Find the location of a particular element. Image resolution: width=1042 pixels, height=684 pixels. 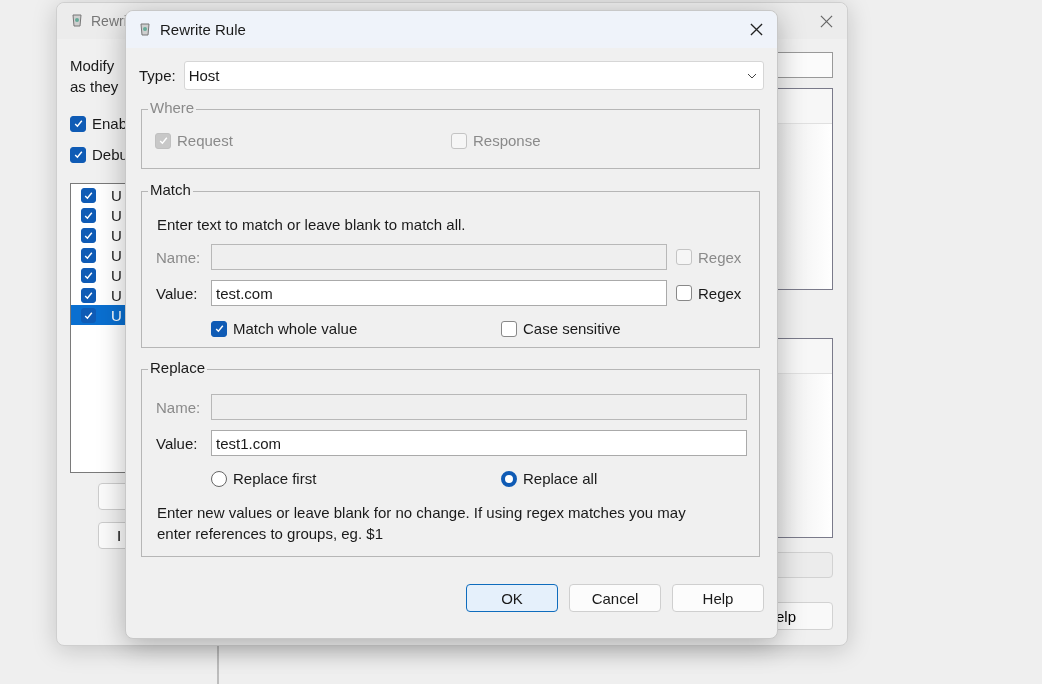

note-text: Enter new values or leave blank for no change. If using regex matches you may enter references to groups, eg. $1 is located at coordinates (422, 523).